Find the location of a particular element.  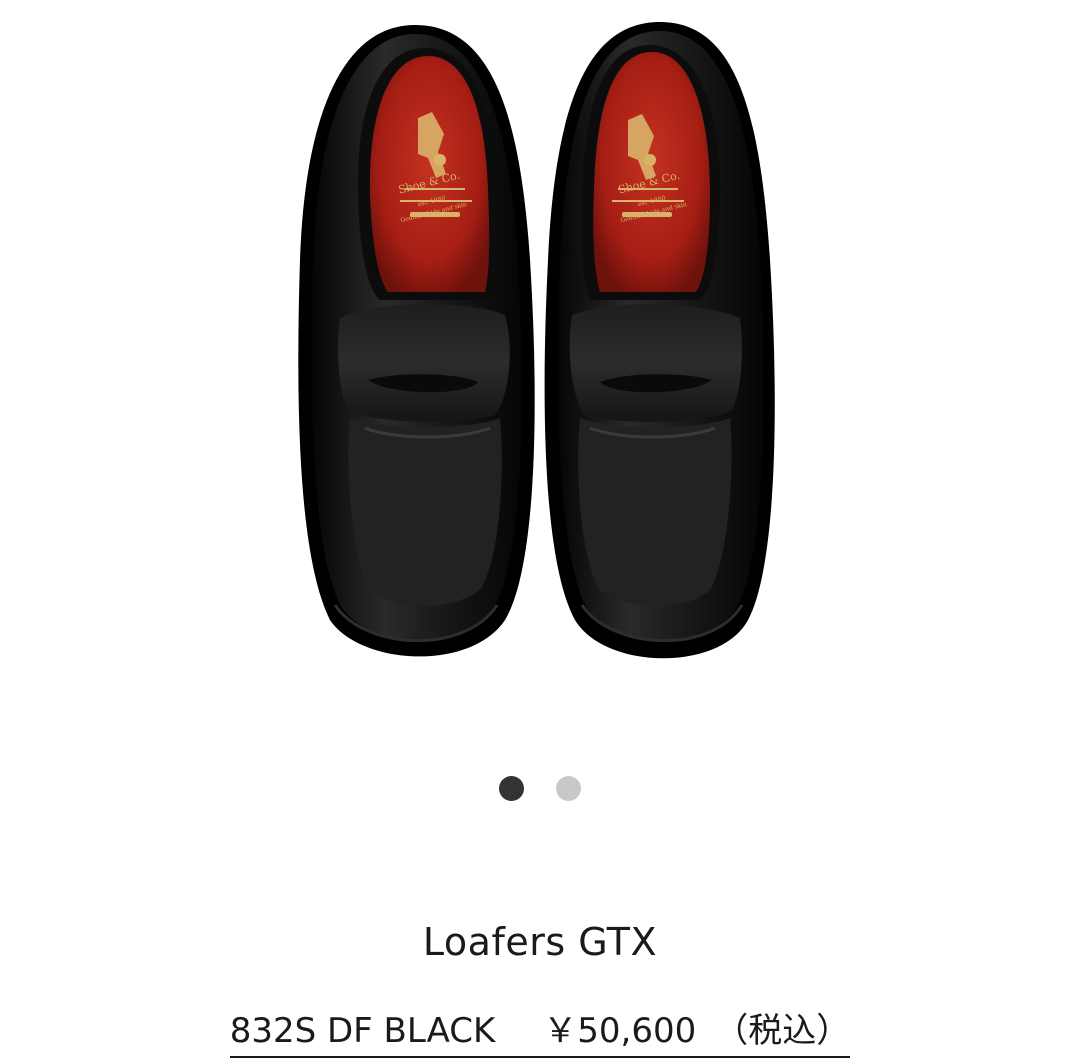

right-loafer is located at coordinates (659, 340).